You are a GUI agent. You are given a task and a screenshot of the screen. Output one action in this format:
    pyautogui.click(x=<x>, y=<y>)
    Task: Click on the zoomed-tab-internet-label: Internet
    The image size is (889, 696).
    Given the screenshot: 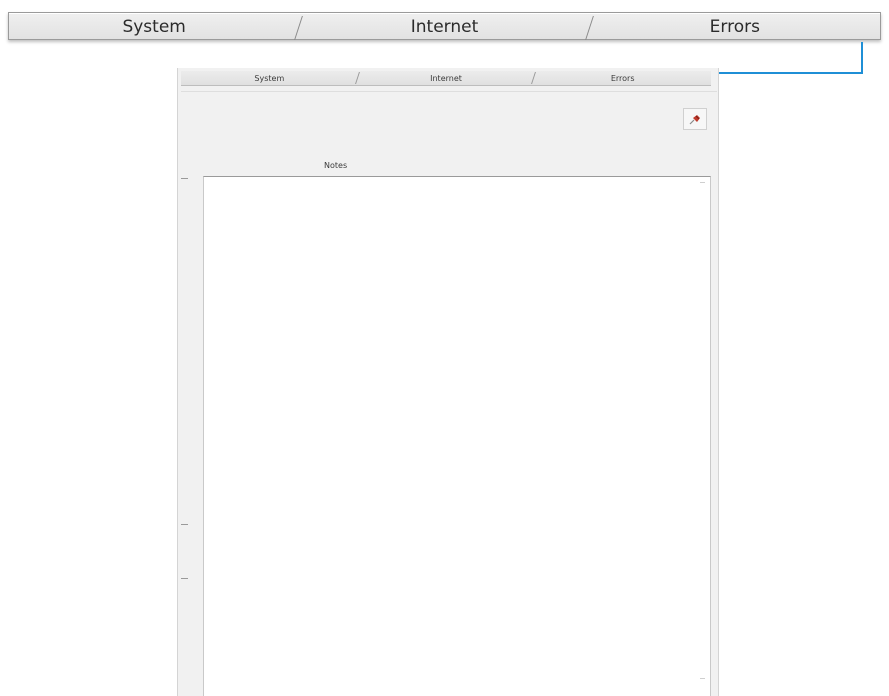 What is the action you would take?
    pyautogui.click(x=444, y=26)
    